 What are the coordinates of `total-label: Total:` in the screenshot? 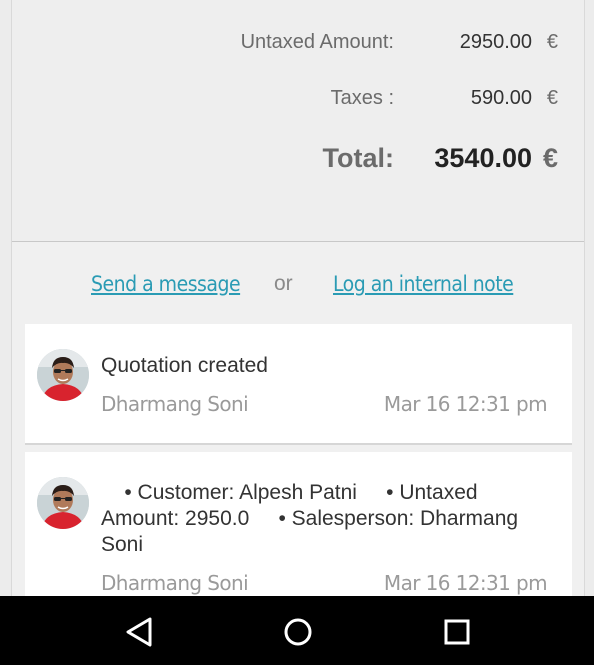 It's located at (358, 158).